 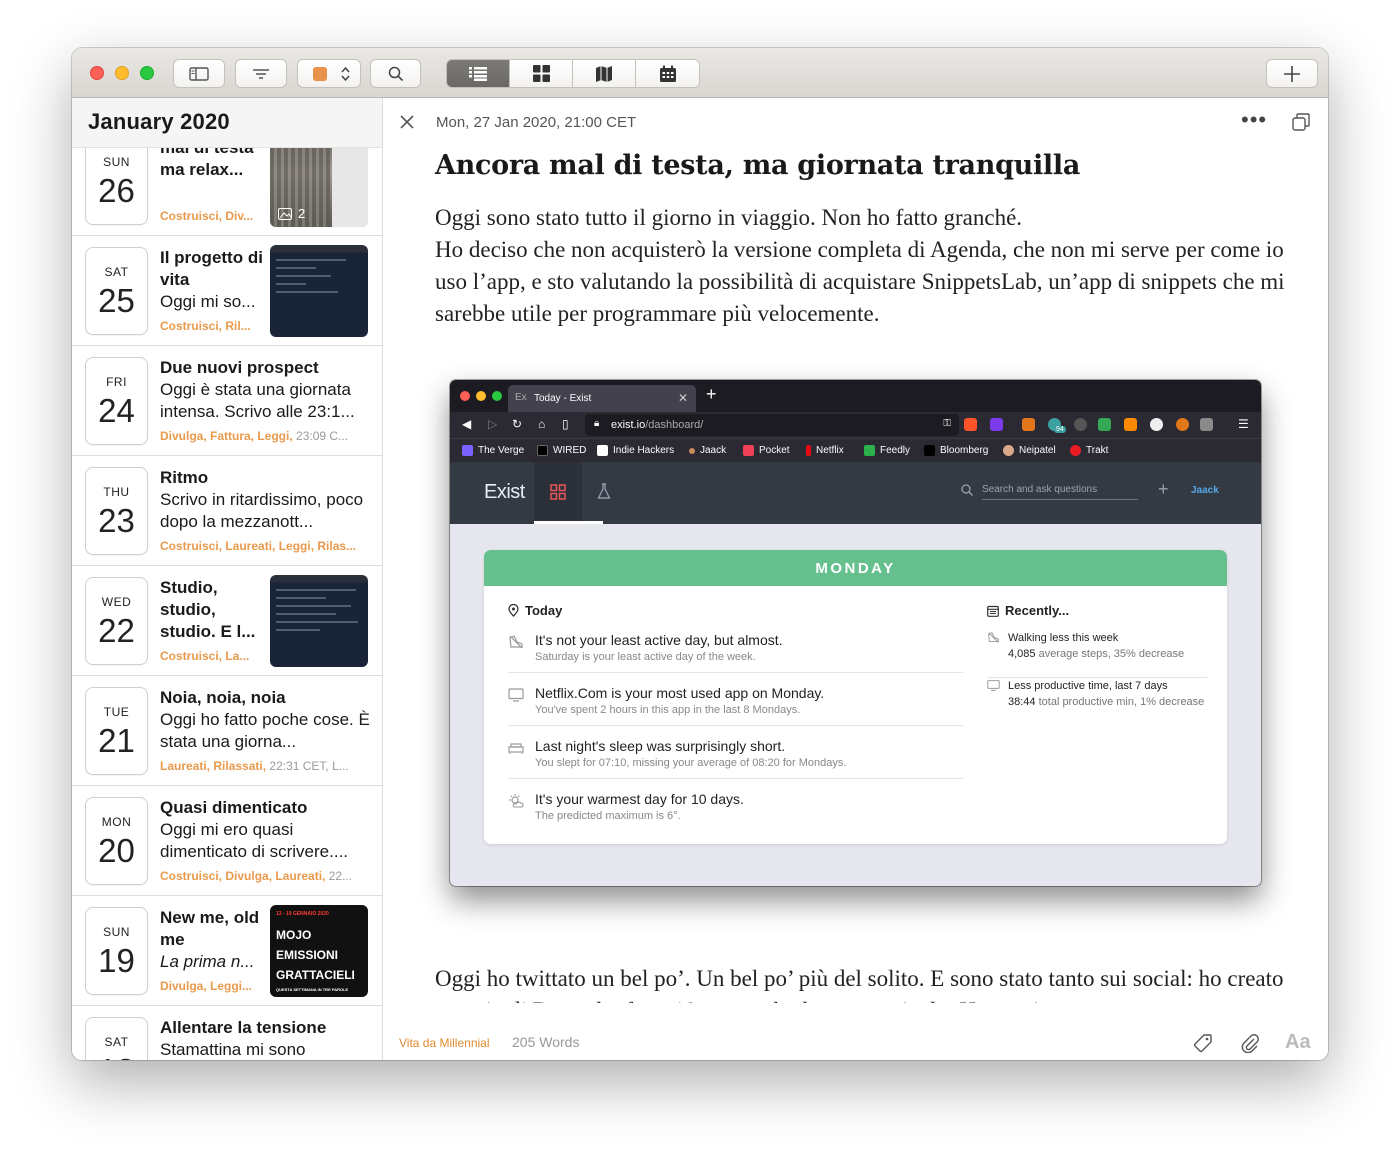 What do you see at coordinates (116, 272) in the screenshot?
I see `weekday-label: SAT` at bounding box center [116, 272].